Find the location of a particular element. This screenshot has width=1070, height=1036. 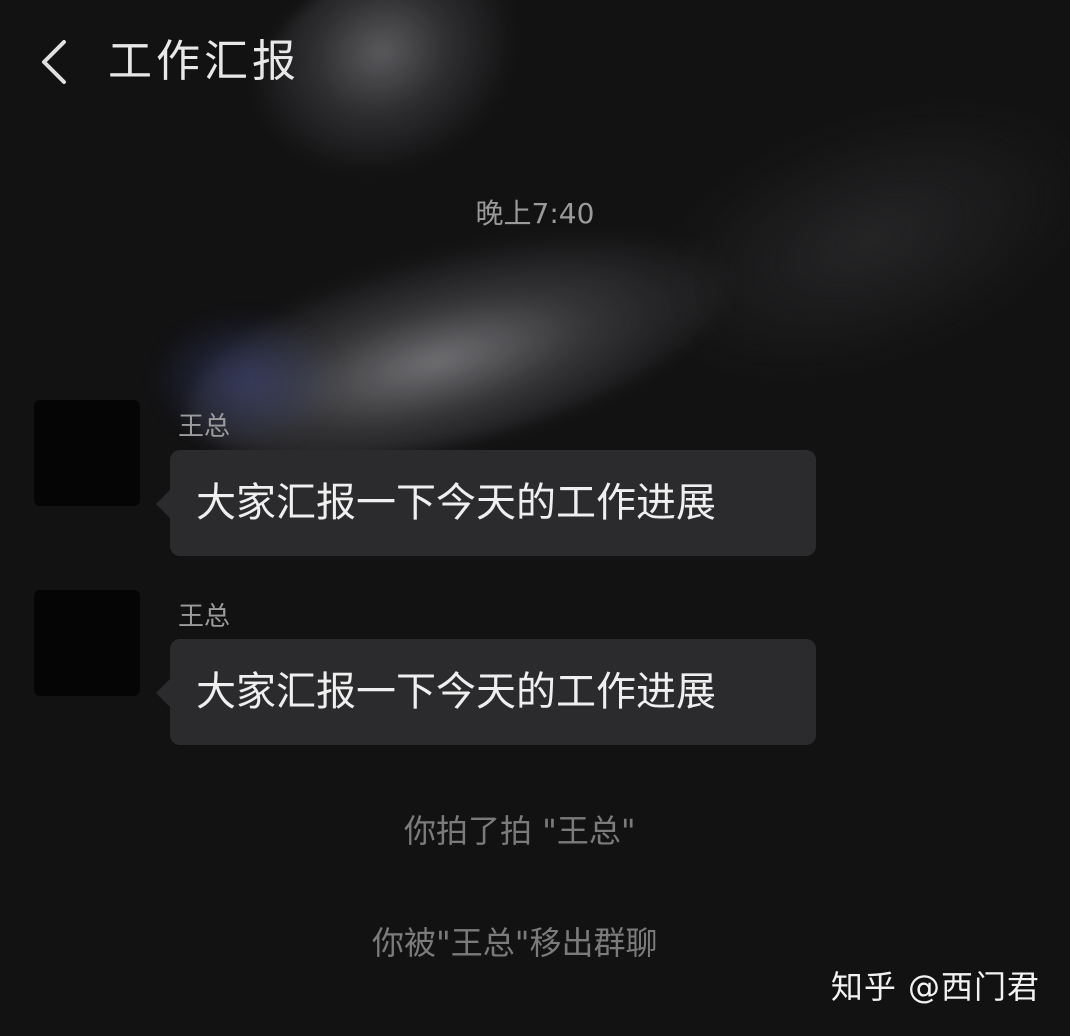

background-smudge is located at coordinates (390, 110).